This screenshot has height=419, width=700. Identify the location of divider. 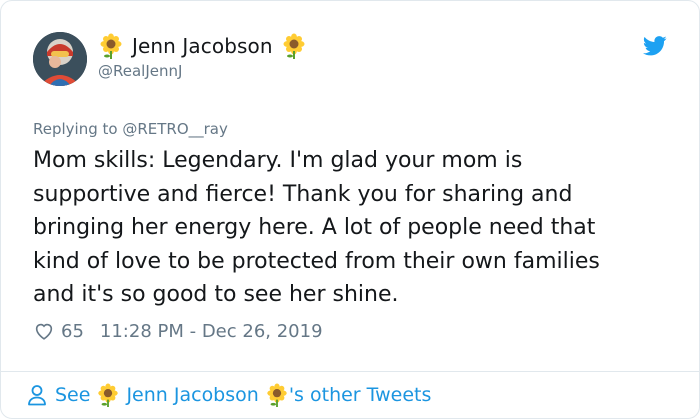
(350, 371).